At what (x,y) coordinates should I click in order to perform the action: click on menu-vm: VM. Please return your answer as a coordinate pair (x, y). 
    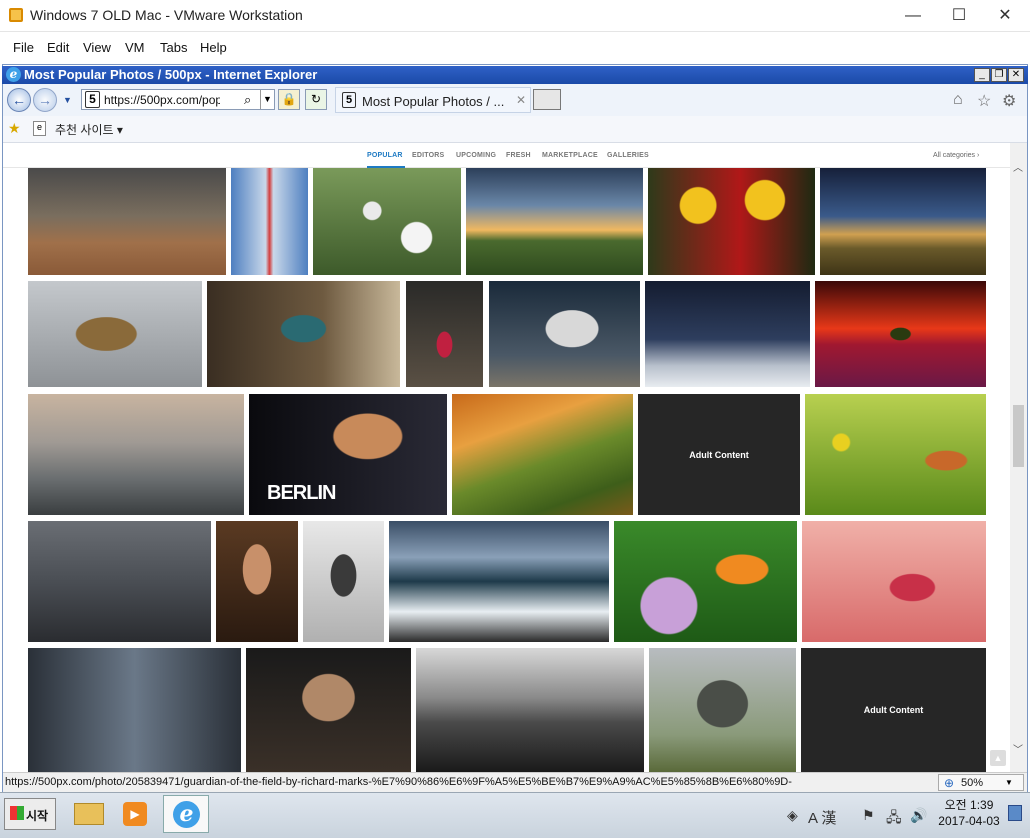
    Looking at the image, I should click on (135, 47).